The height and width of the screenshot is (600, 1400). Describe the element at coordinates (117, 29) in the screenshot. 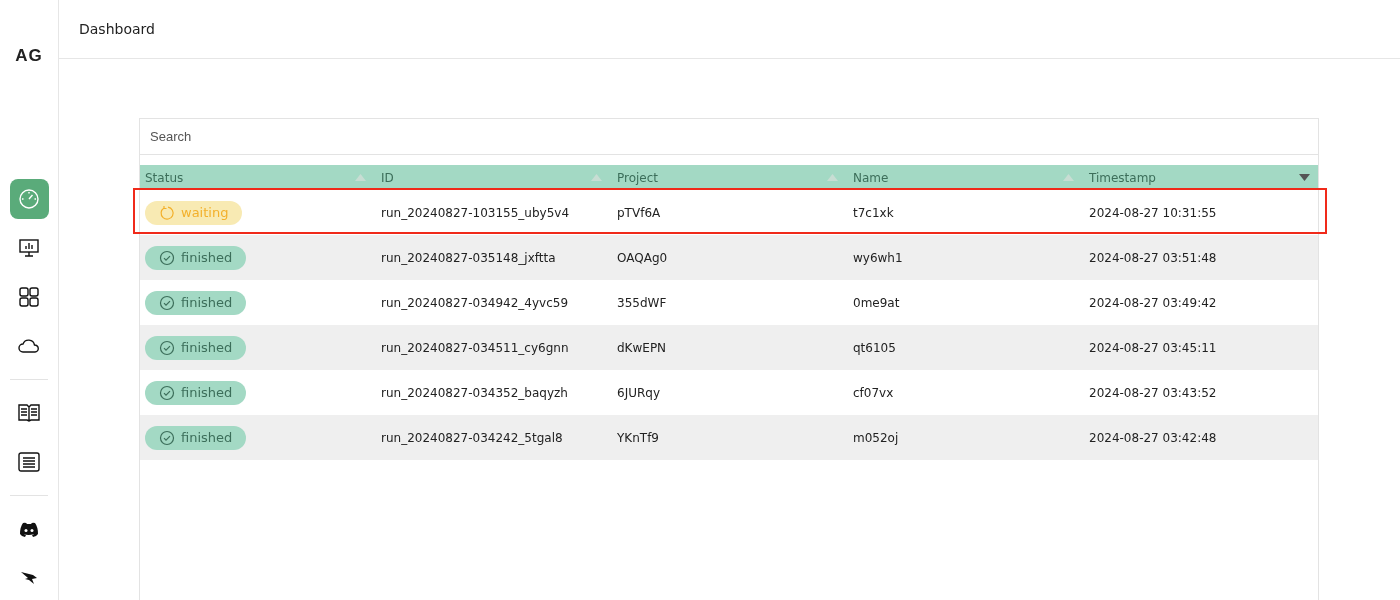

I see `page-title: Dashboard` at that location.